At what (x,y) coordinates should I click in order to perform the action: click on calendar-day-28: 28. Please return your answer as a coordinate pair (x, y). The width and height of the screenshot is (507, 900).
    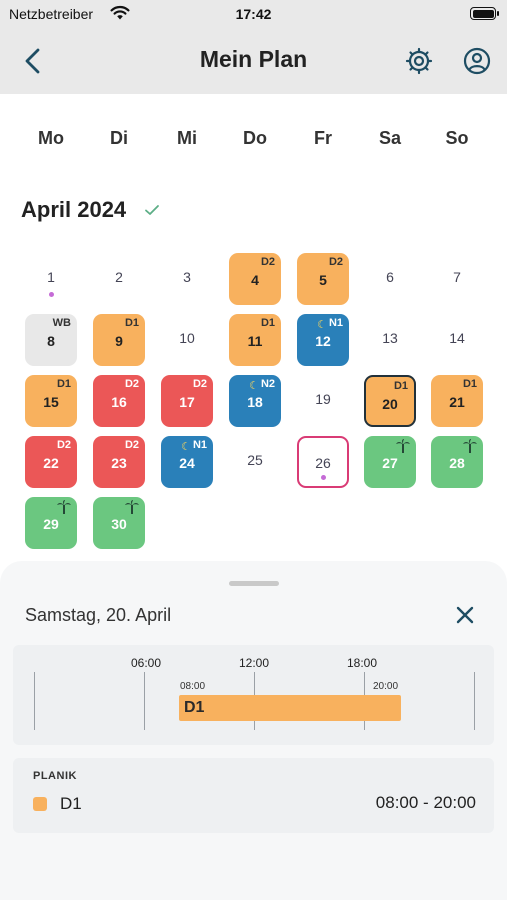
    Looking at the image, I should click on (457, 462).